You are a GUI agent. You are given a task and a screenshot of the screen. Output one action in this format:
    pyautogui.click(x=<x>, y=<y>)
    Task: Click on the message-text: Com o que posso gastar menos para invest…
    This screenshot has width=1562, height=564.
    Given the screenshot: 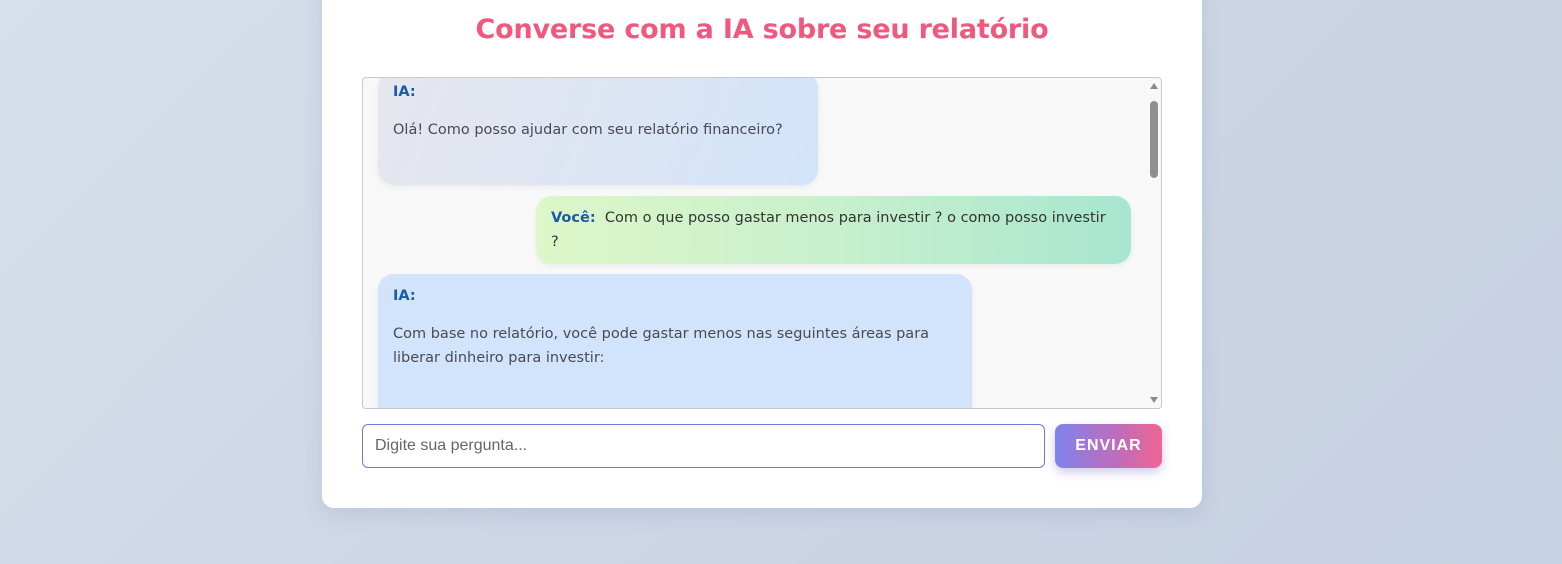 What is the action you would take?
    pyautogui.click(x=828, y=230)
    